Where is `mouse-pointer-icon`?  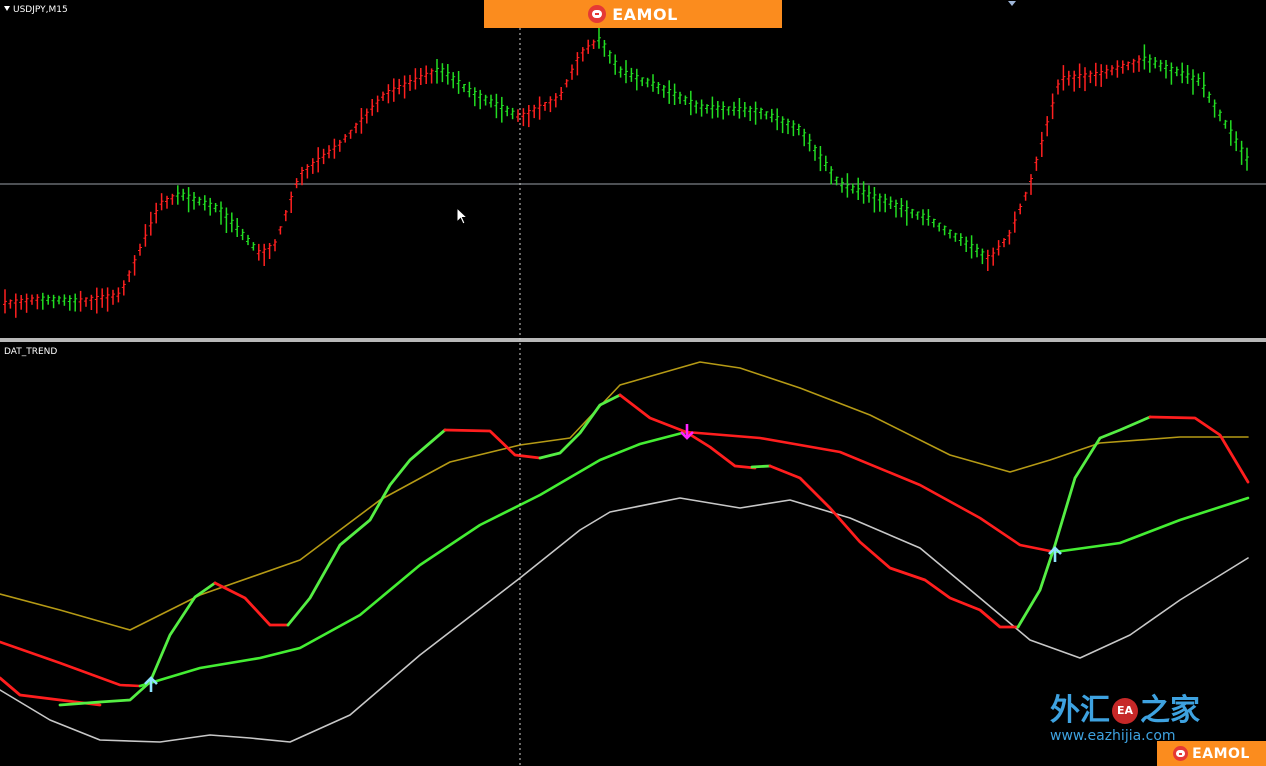
mouse-pointer-icon is located at coordinates (462, 216).